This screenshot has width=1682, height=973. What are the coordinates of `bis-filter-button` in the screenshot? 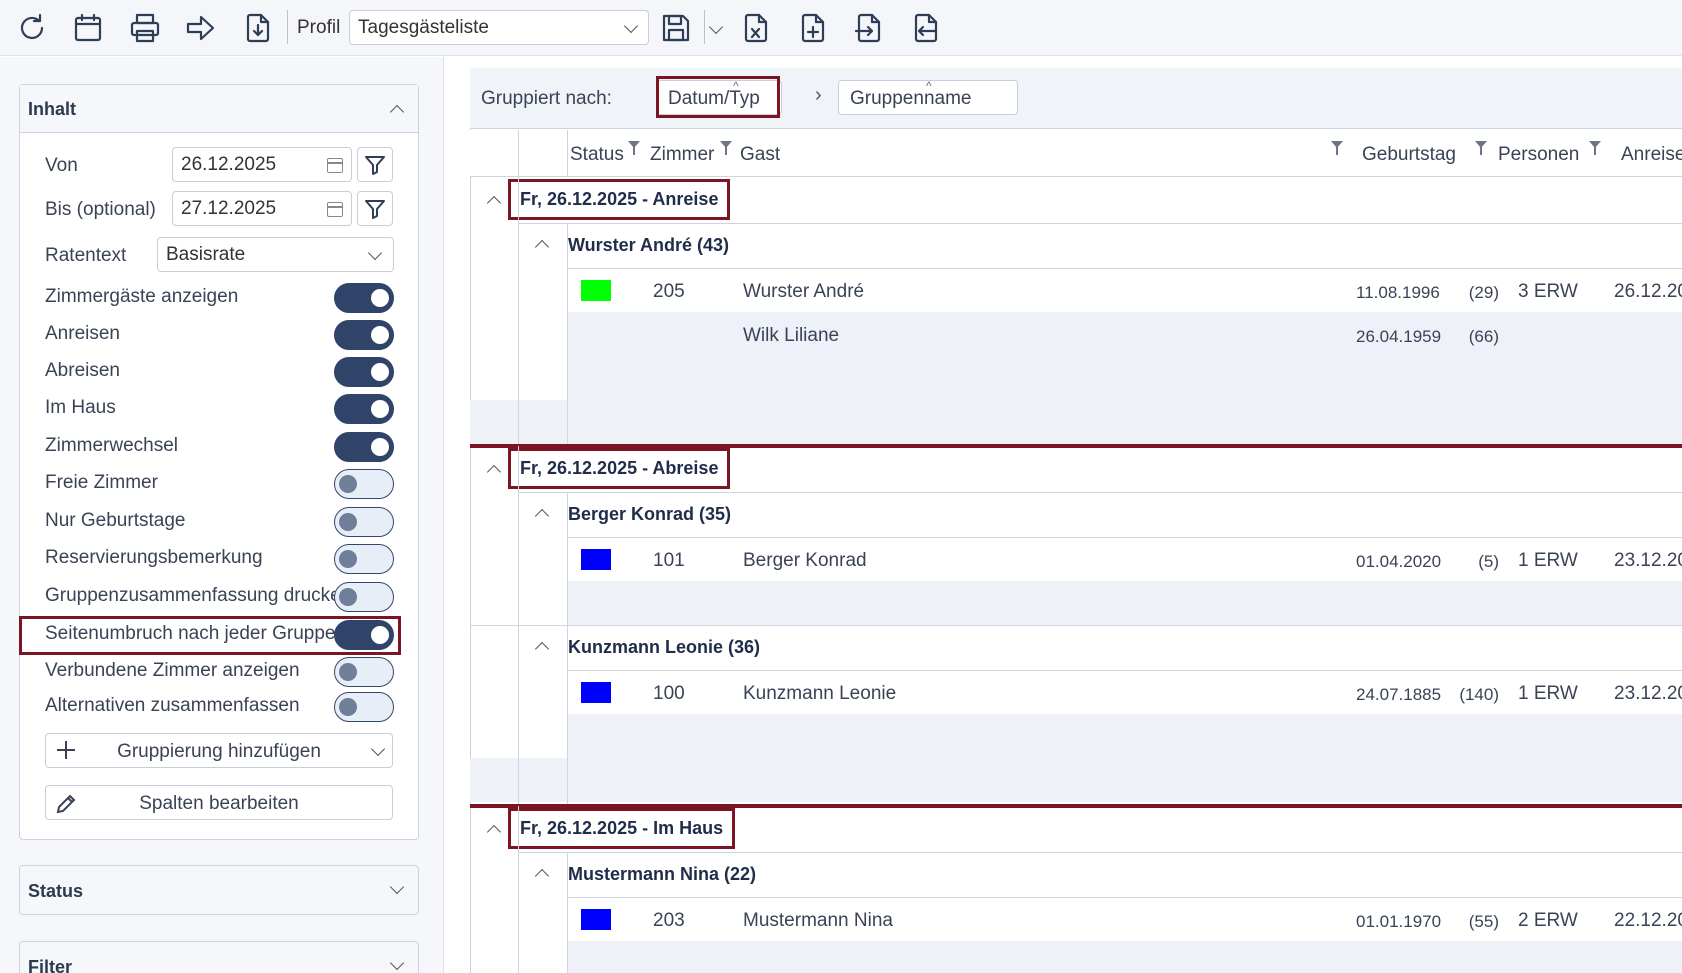 It's located at (375, 208).